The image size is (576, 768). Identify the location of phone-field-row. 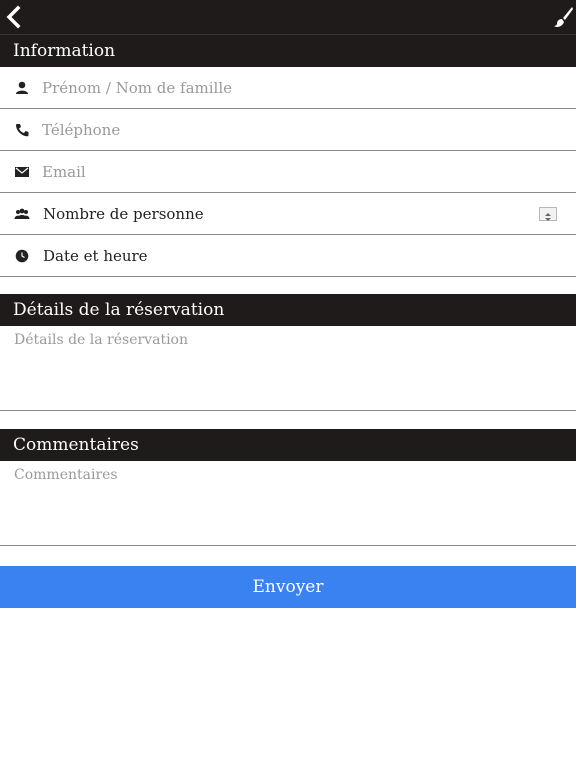
(288, 130).